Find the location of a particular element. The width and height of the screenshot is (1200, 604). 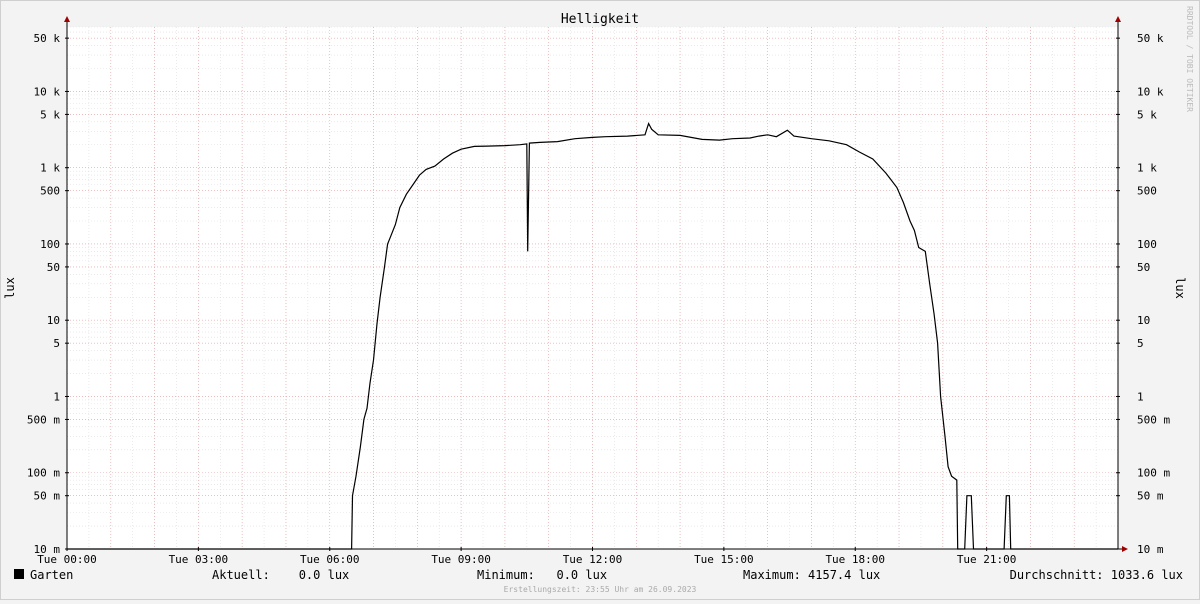

y-tick-label-left: 10 k is located at coordinates (47, 91).